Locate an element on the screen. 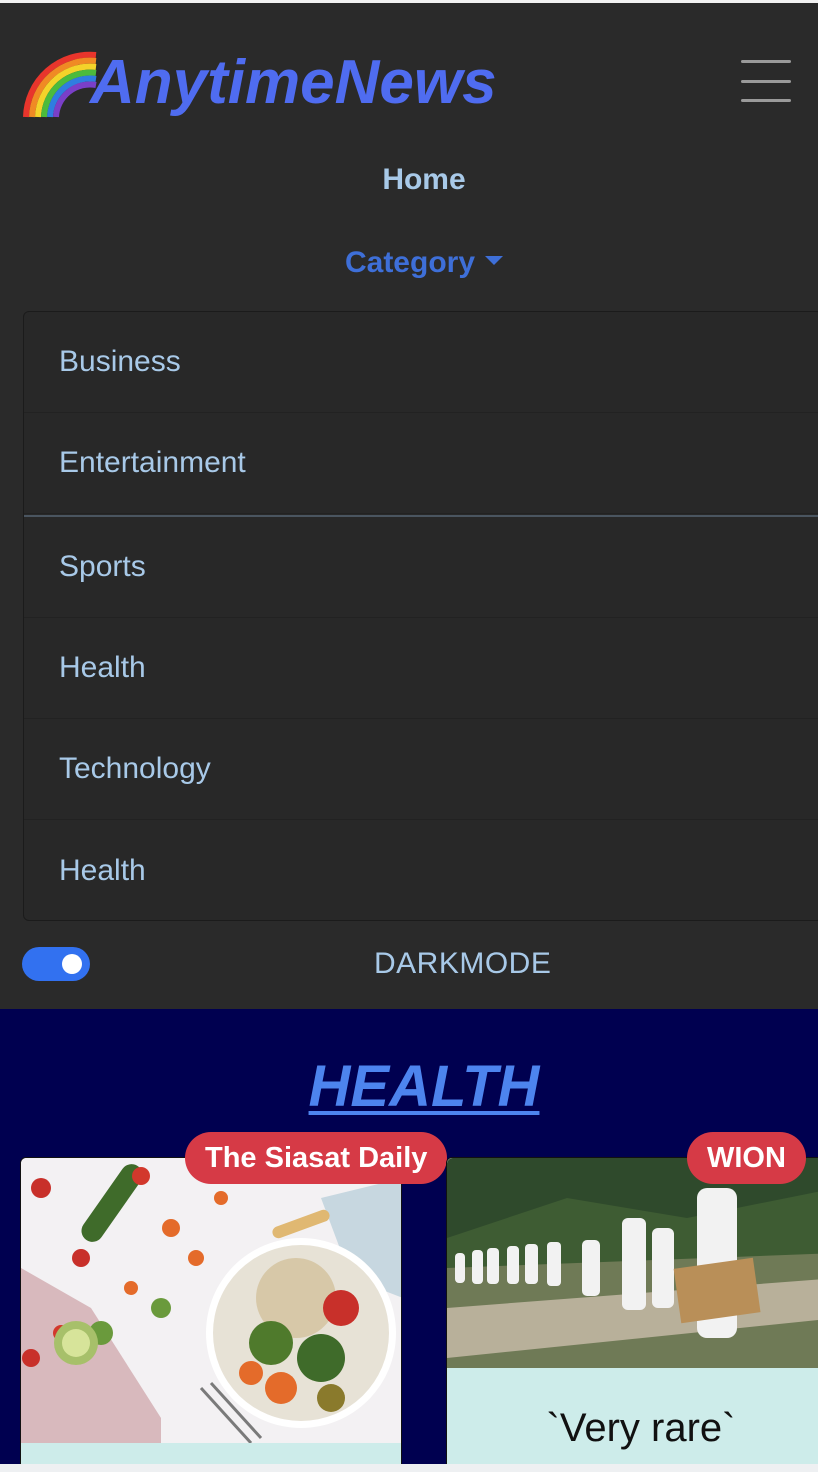 This screenshot has width=818, height=1472. dropdown-item-entertainment: Entertainment is located at coordinates (421, 463).